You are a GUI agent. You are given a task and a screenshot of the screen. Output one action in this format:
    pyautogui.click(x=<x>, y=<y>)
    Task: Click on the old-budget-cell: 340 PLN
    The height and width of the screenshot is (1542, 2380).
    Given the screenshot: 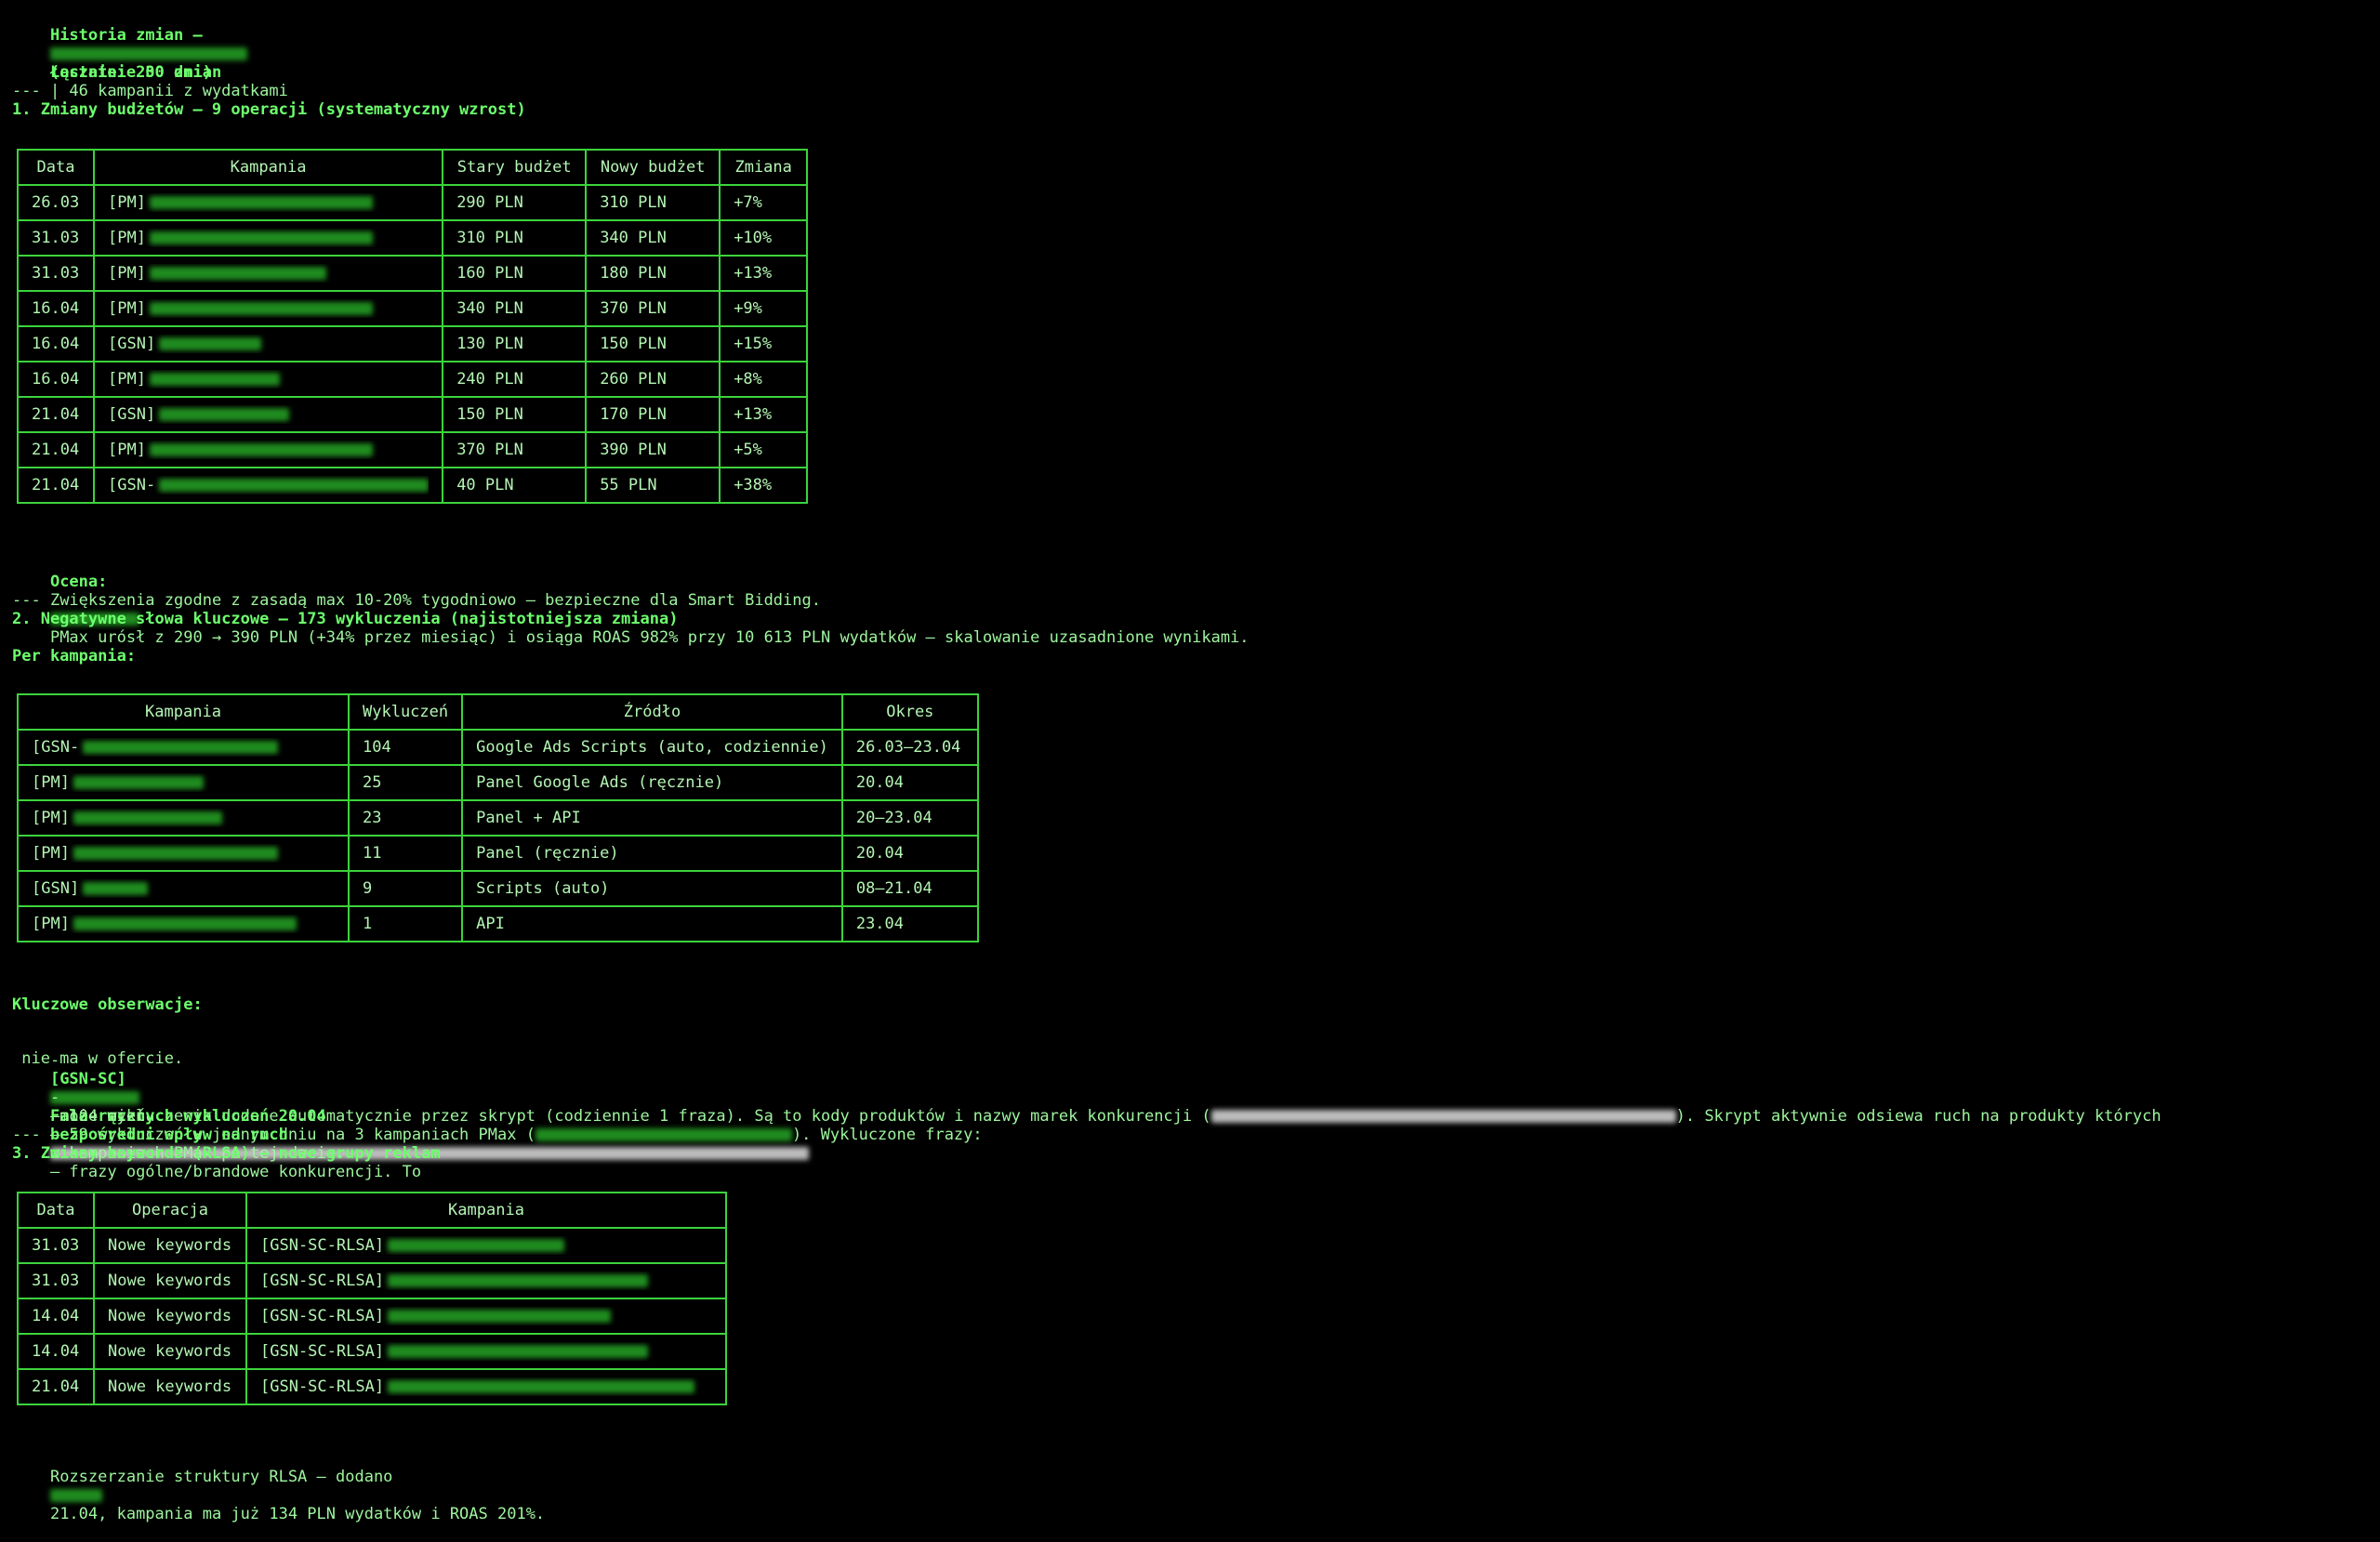 What is the action you would take?
    pyautogui.click(x=515, y=308)
    